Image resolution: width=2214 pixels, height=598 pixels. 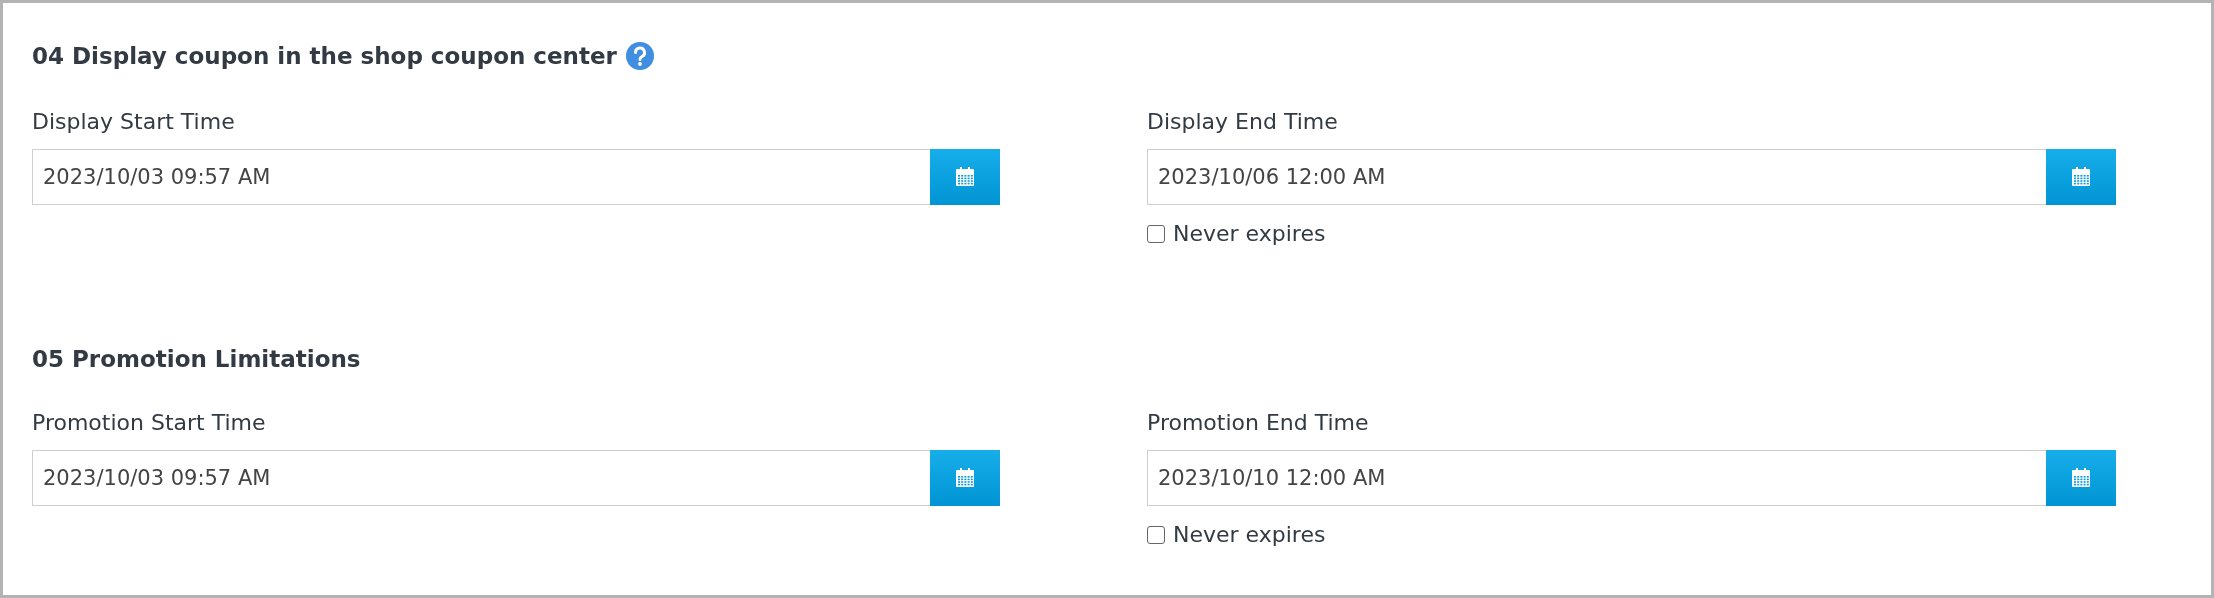 I want to click on help-icon, so click(x=639, y=56).